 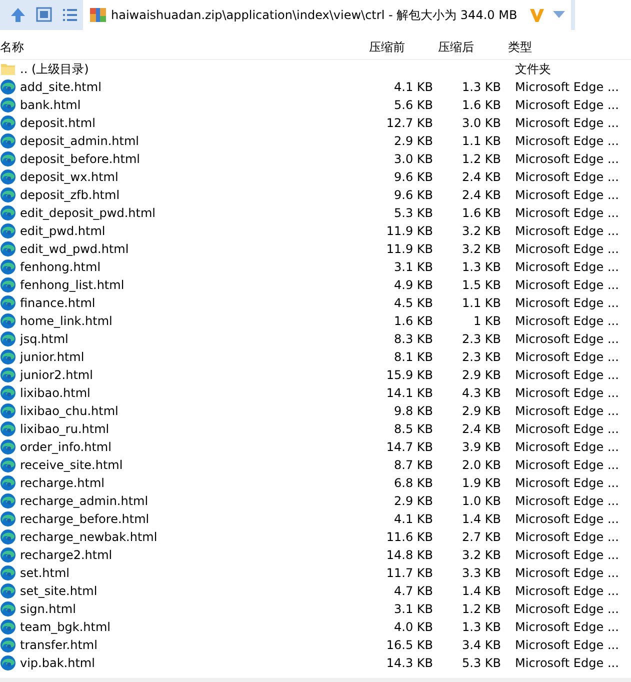 I want to click on file-name: home_link.html, so click(x=66, y=321).